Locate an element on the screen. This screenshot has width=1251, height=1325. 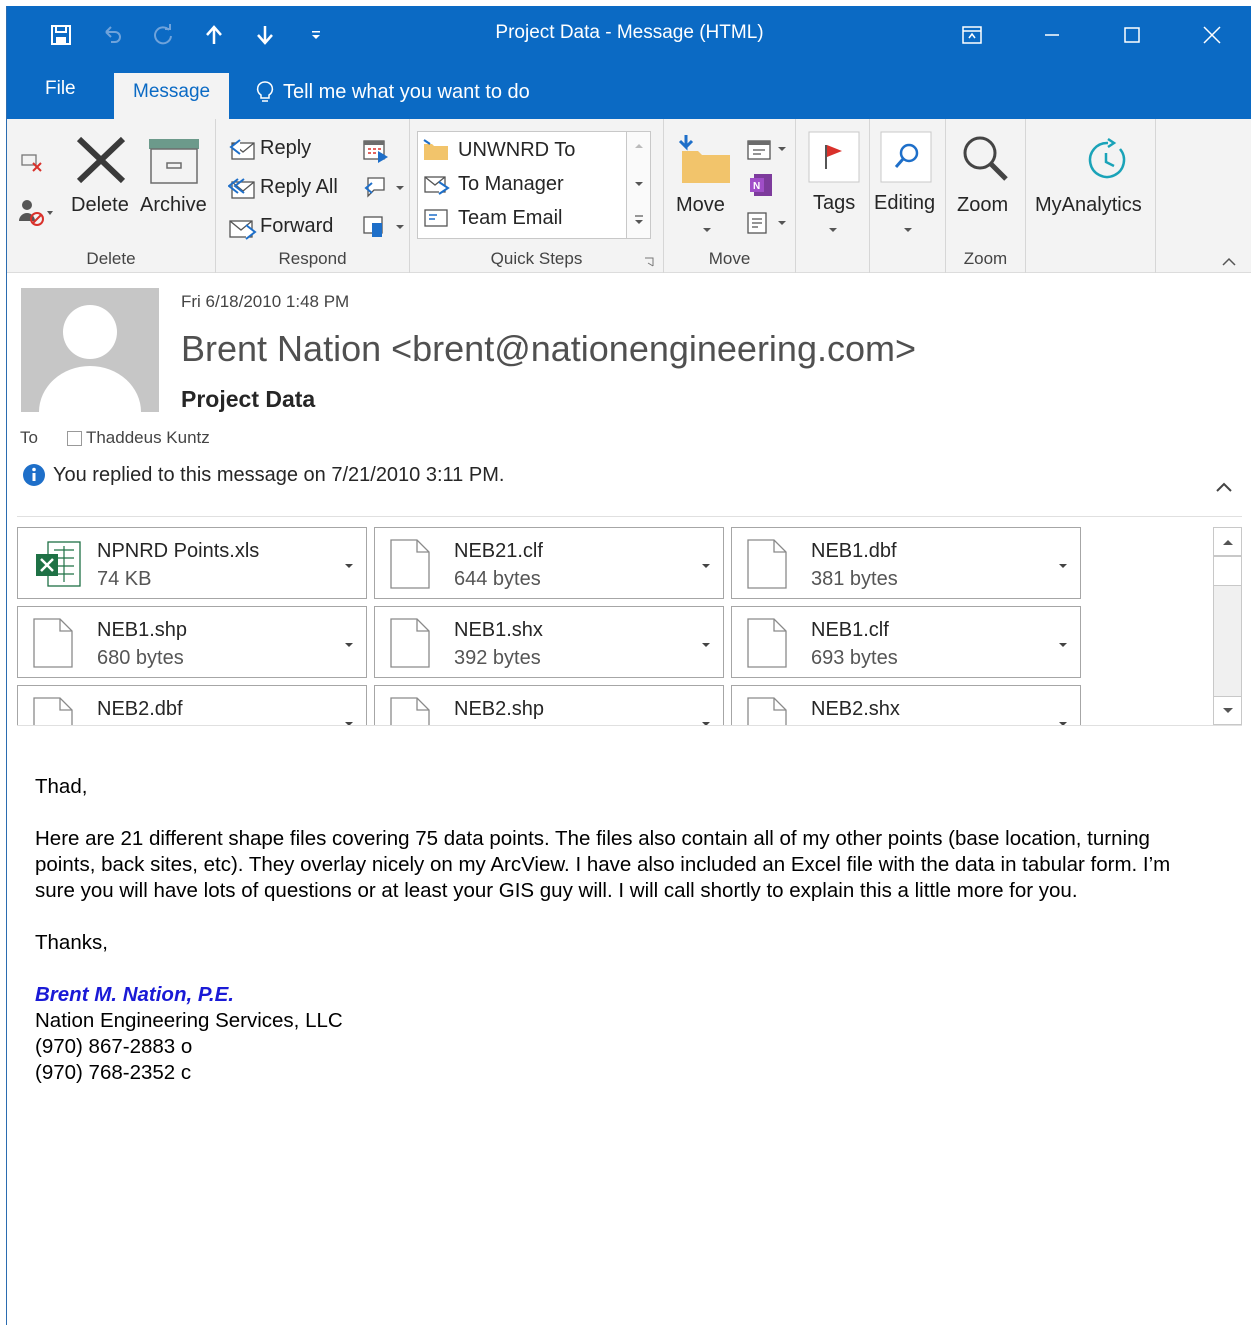
minimize-button is located at coordinates (1052, 35).